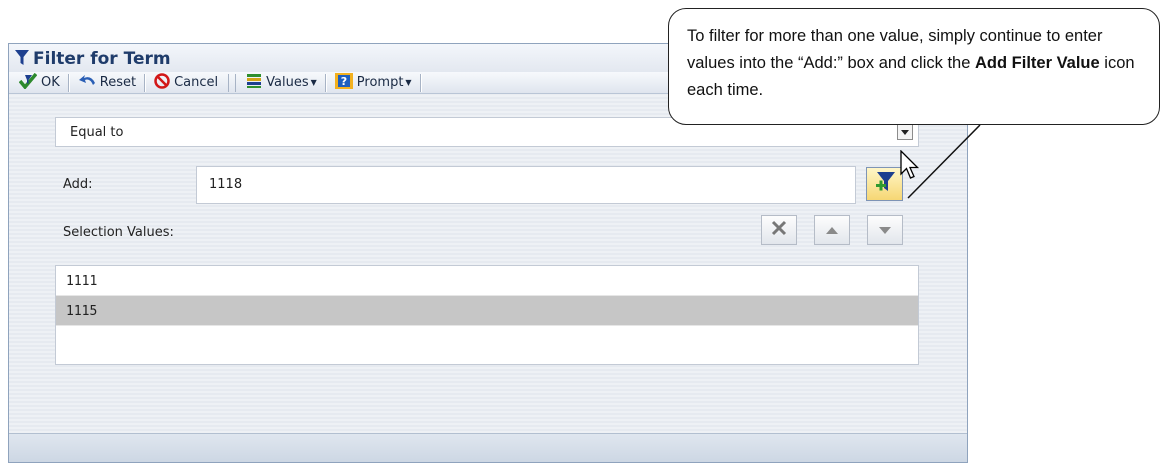  What do you see at coordinates (905, 132) in the screenshot?
I see `chevron-down-icon` at bounding box center [905, 132].